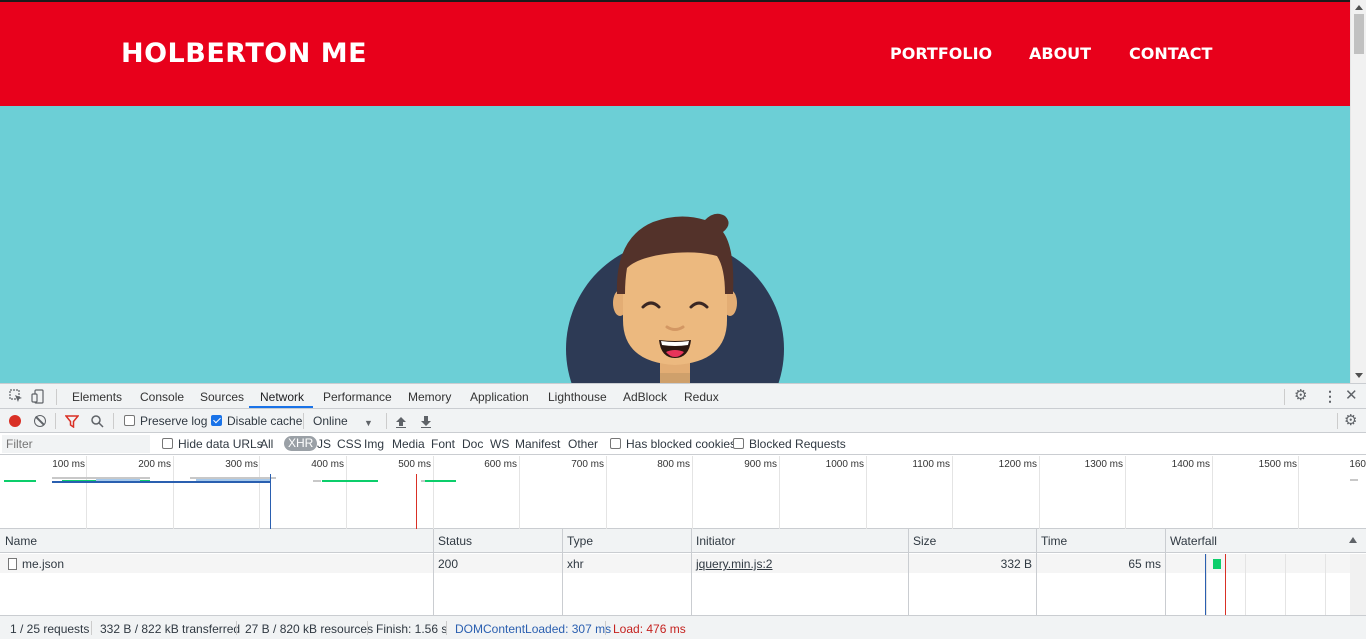 The width and height of the screenshot is (1366, 639). I want to click on export-har-icon, so click(426, 421).